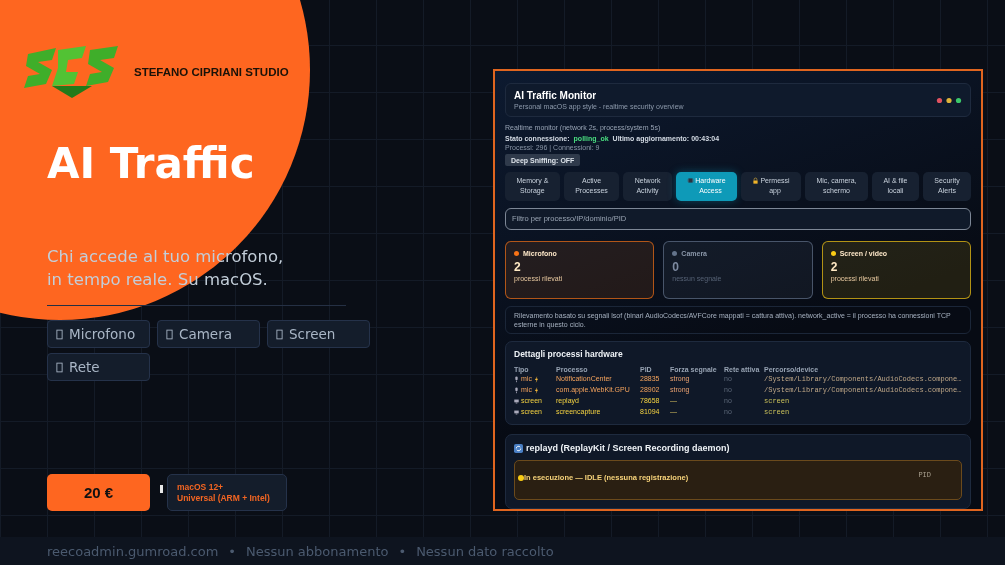 The height and width of the screenshot is (565, 1005). I want to click on status-dot, so click(521, 478).